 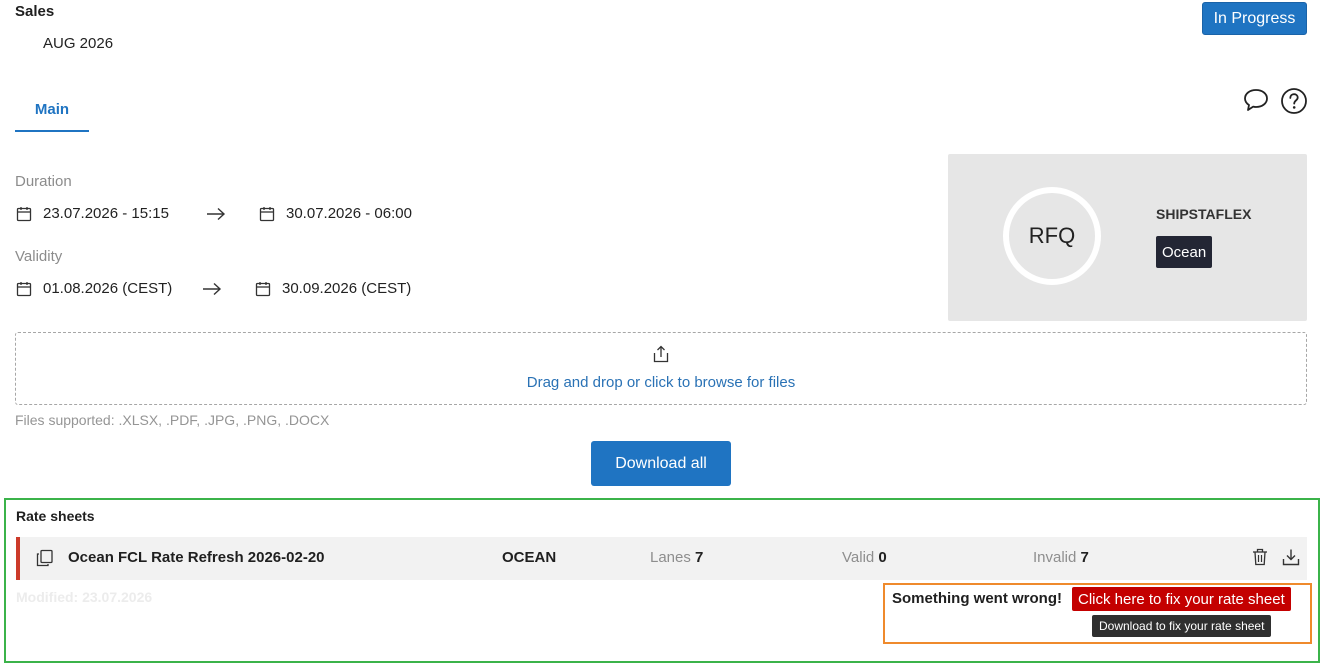 I want to click on lanes-label: Lanes, so click(x=670, y=557).